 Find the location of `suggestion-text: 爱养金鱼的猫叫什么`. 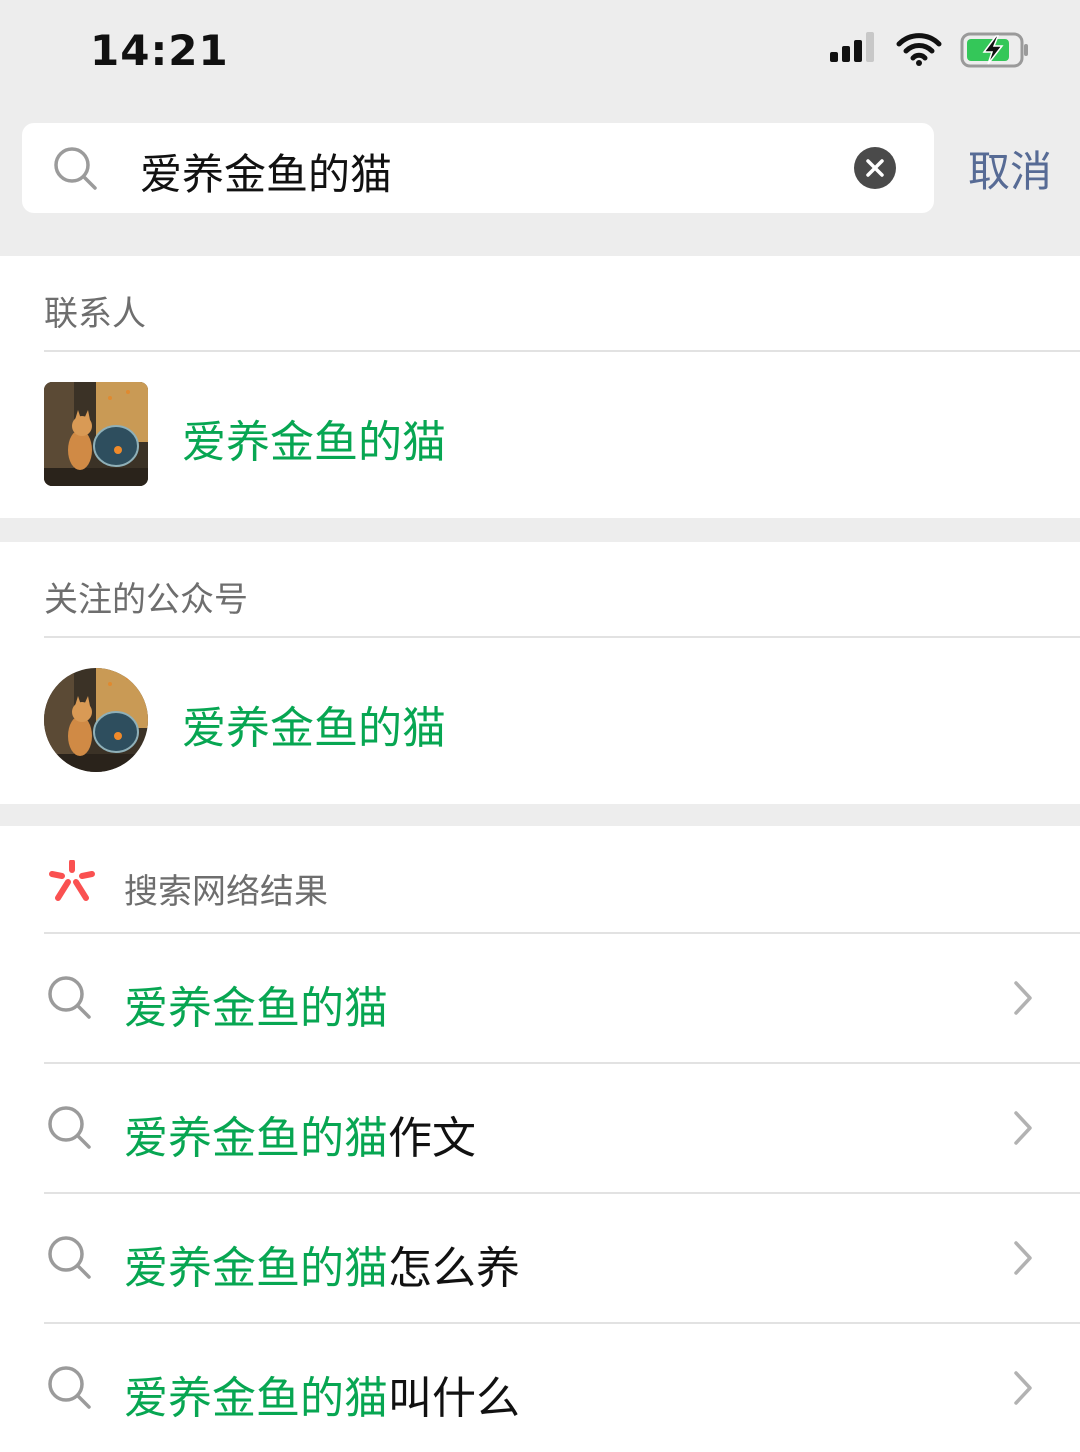

suggestion-text: 爱养金鱼的猫叫什么 is located at coordinates (322, 1394).